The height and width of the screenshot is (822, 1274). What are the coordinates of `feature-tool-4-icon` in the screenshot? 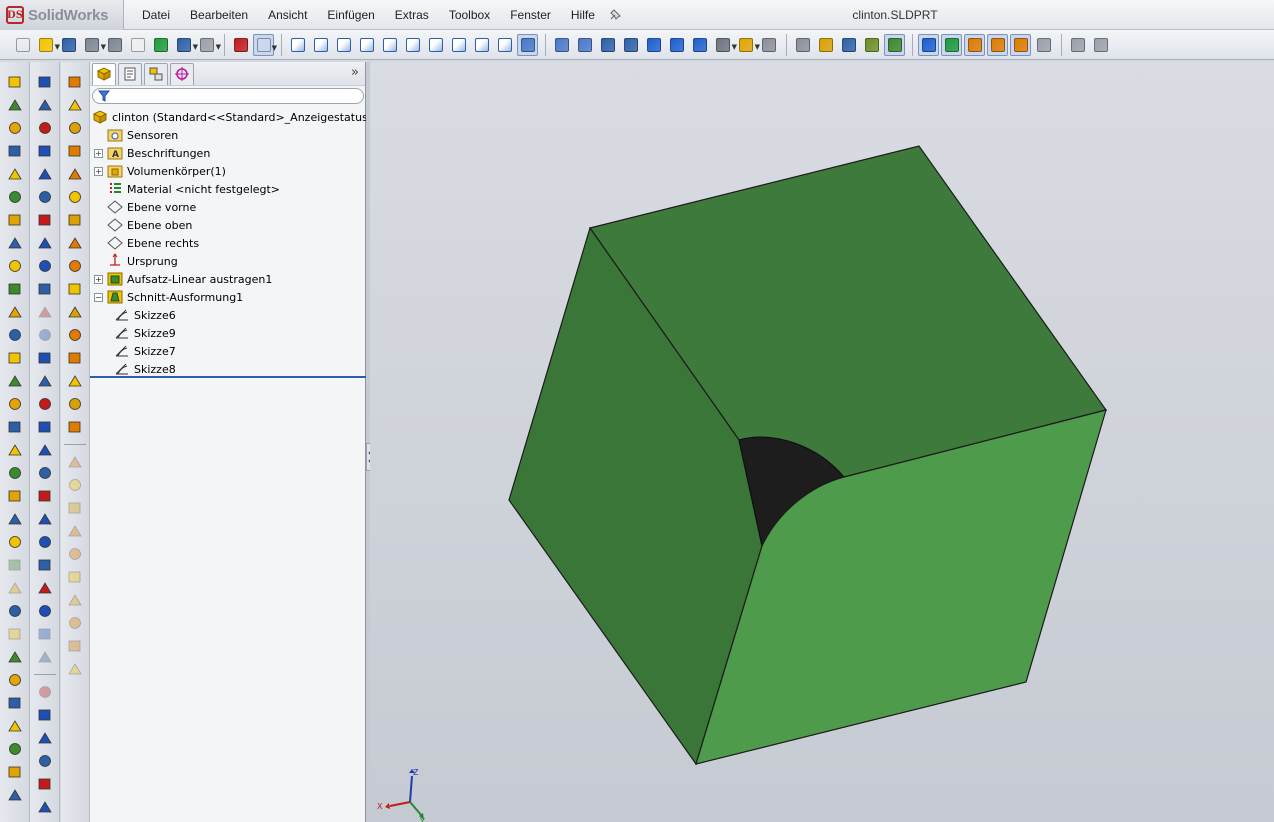 It's located at (15, 151).